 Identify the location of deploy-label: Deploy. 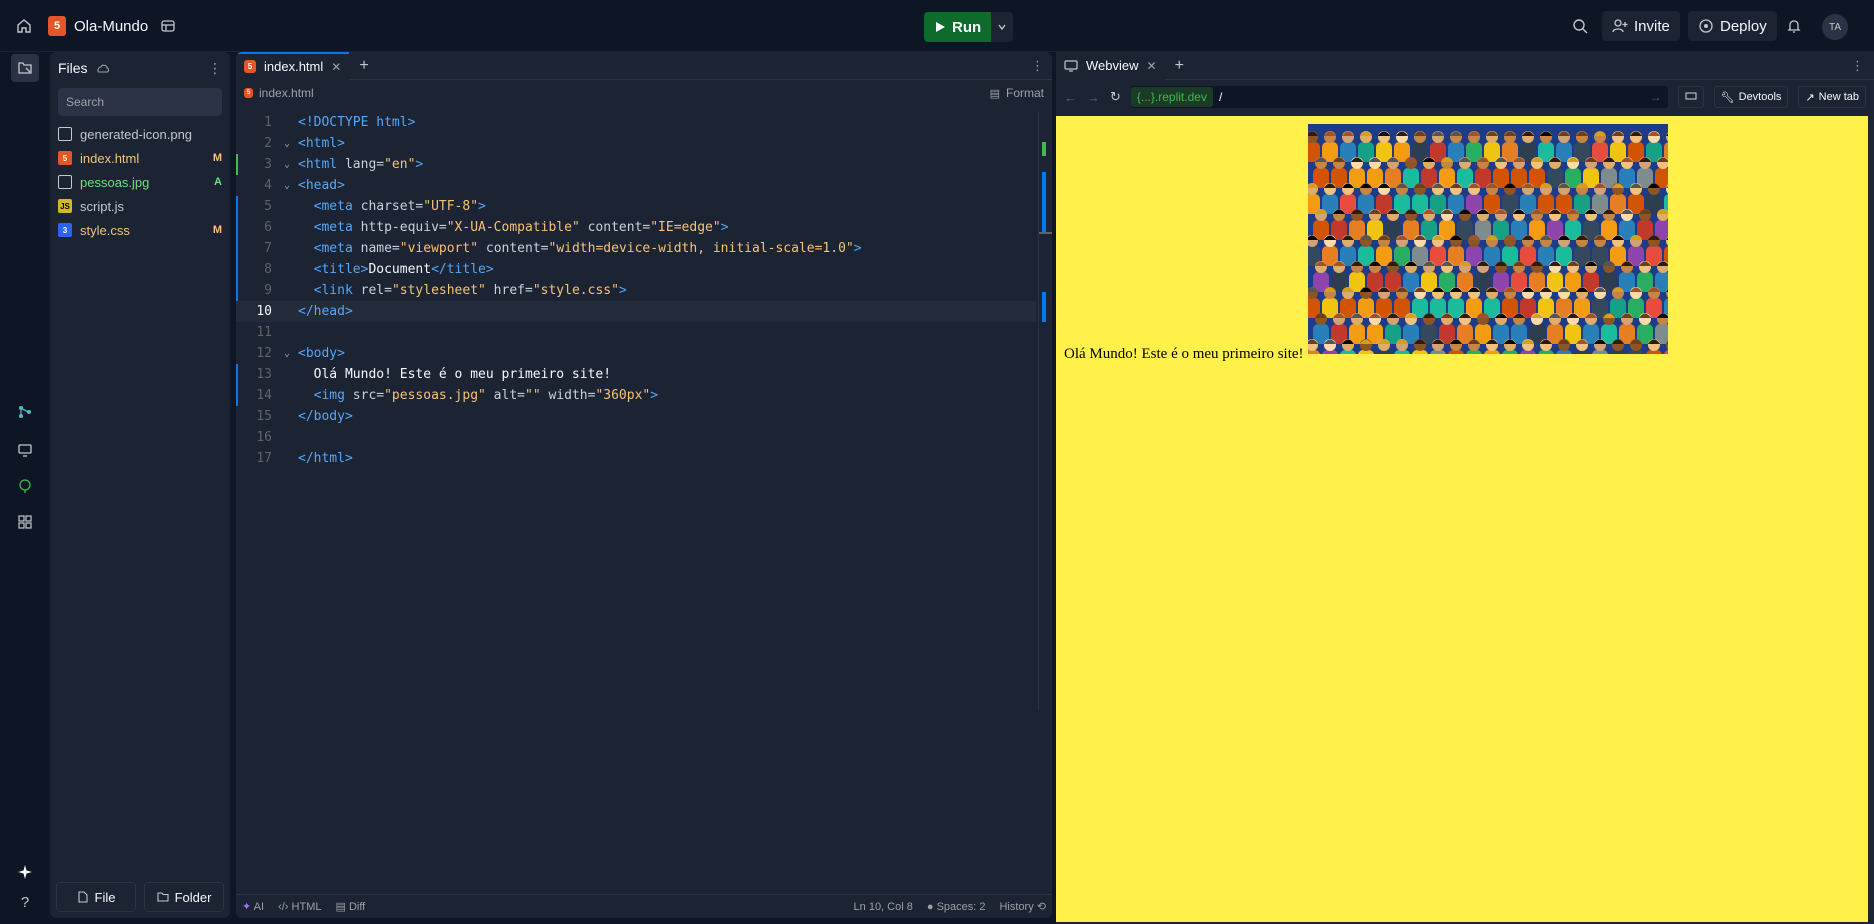
(1743, 26).